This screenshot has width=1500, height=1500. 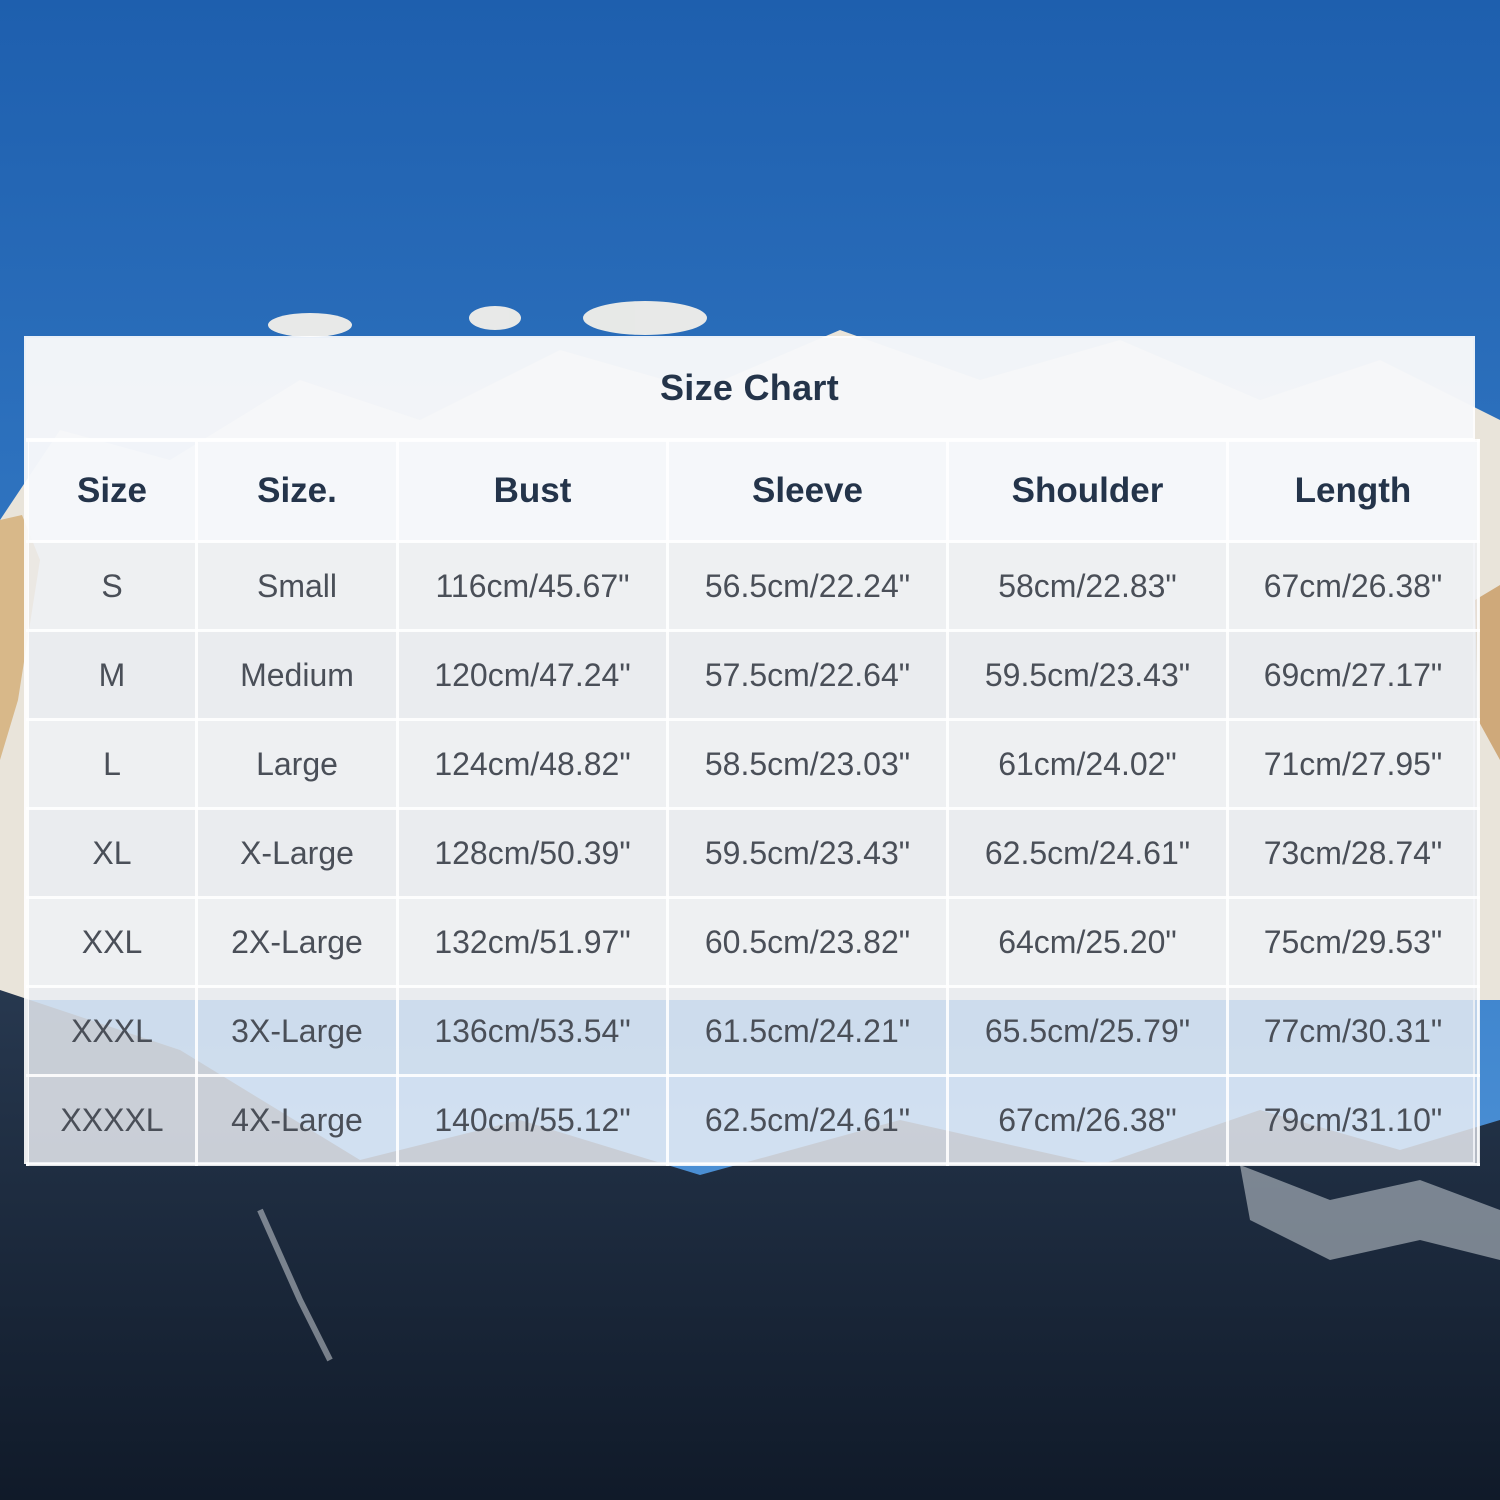 I want to click on table-cell: 58.5cm/23.03", so click(x=807, y=764).